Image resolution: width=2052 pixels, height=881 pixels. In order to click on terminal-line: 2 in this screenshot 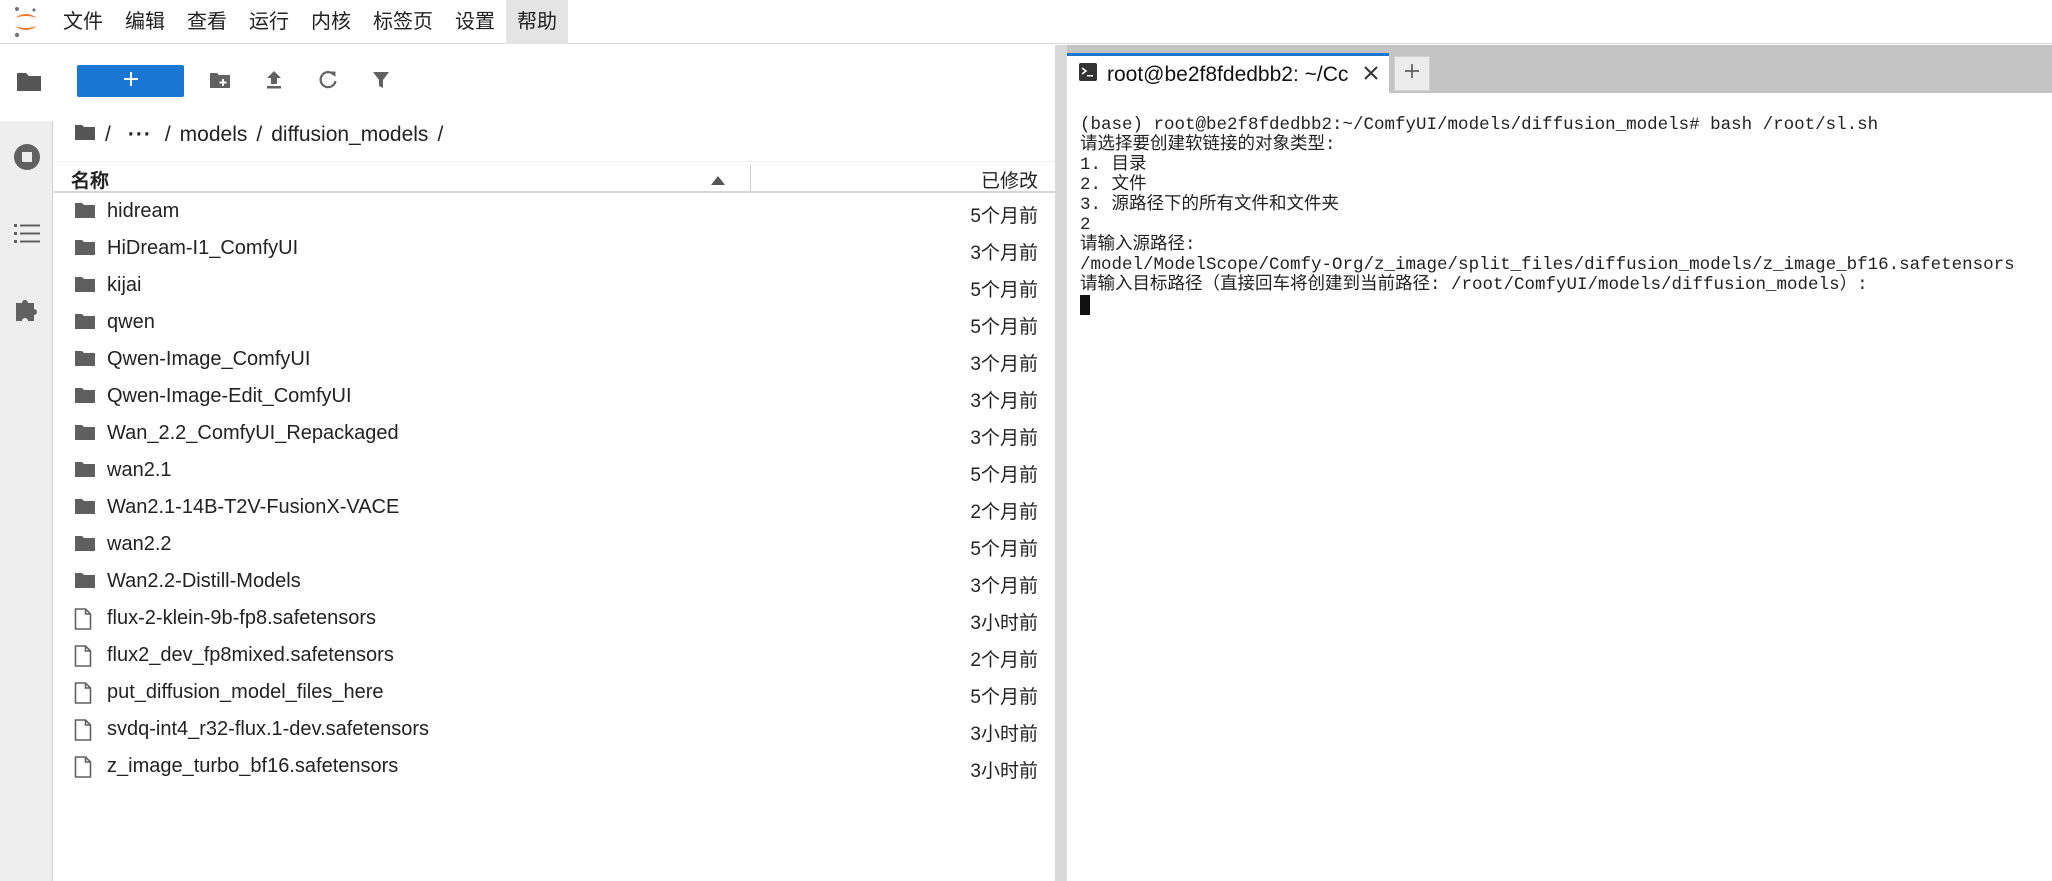, I will do `click(1085, 225)`.